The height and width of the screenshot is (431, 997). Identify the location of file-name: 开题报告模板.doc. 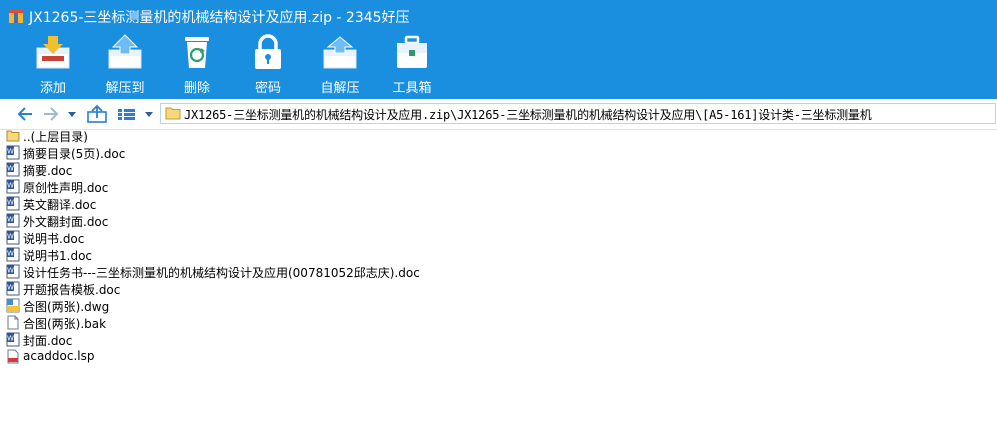
(72, 290).